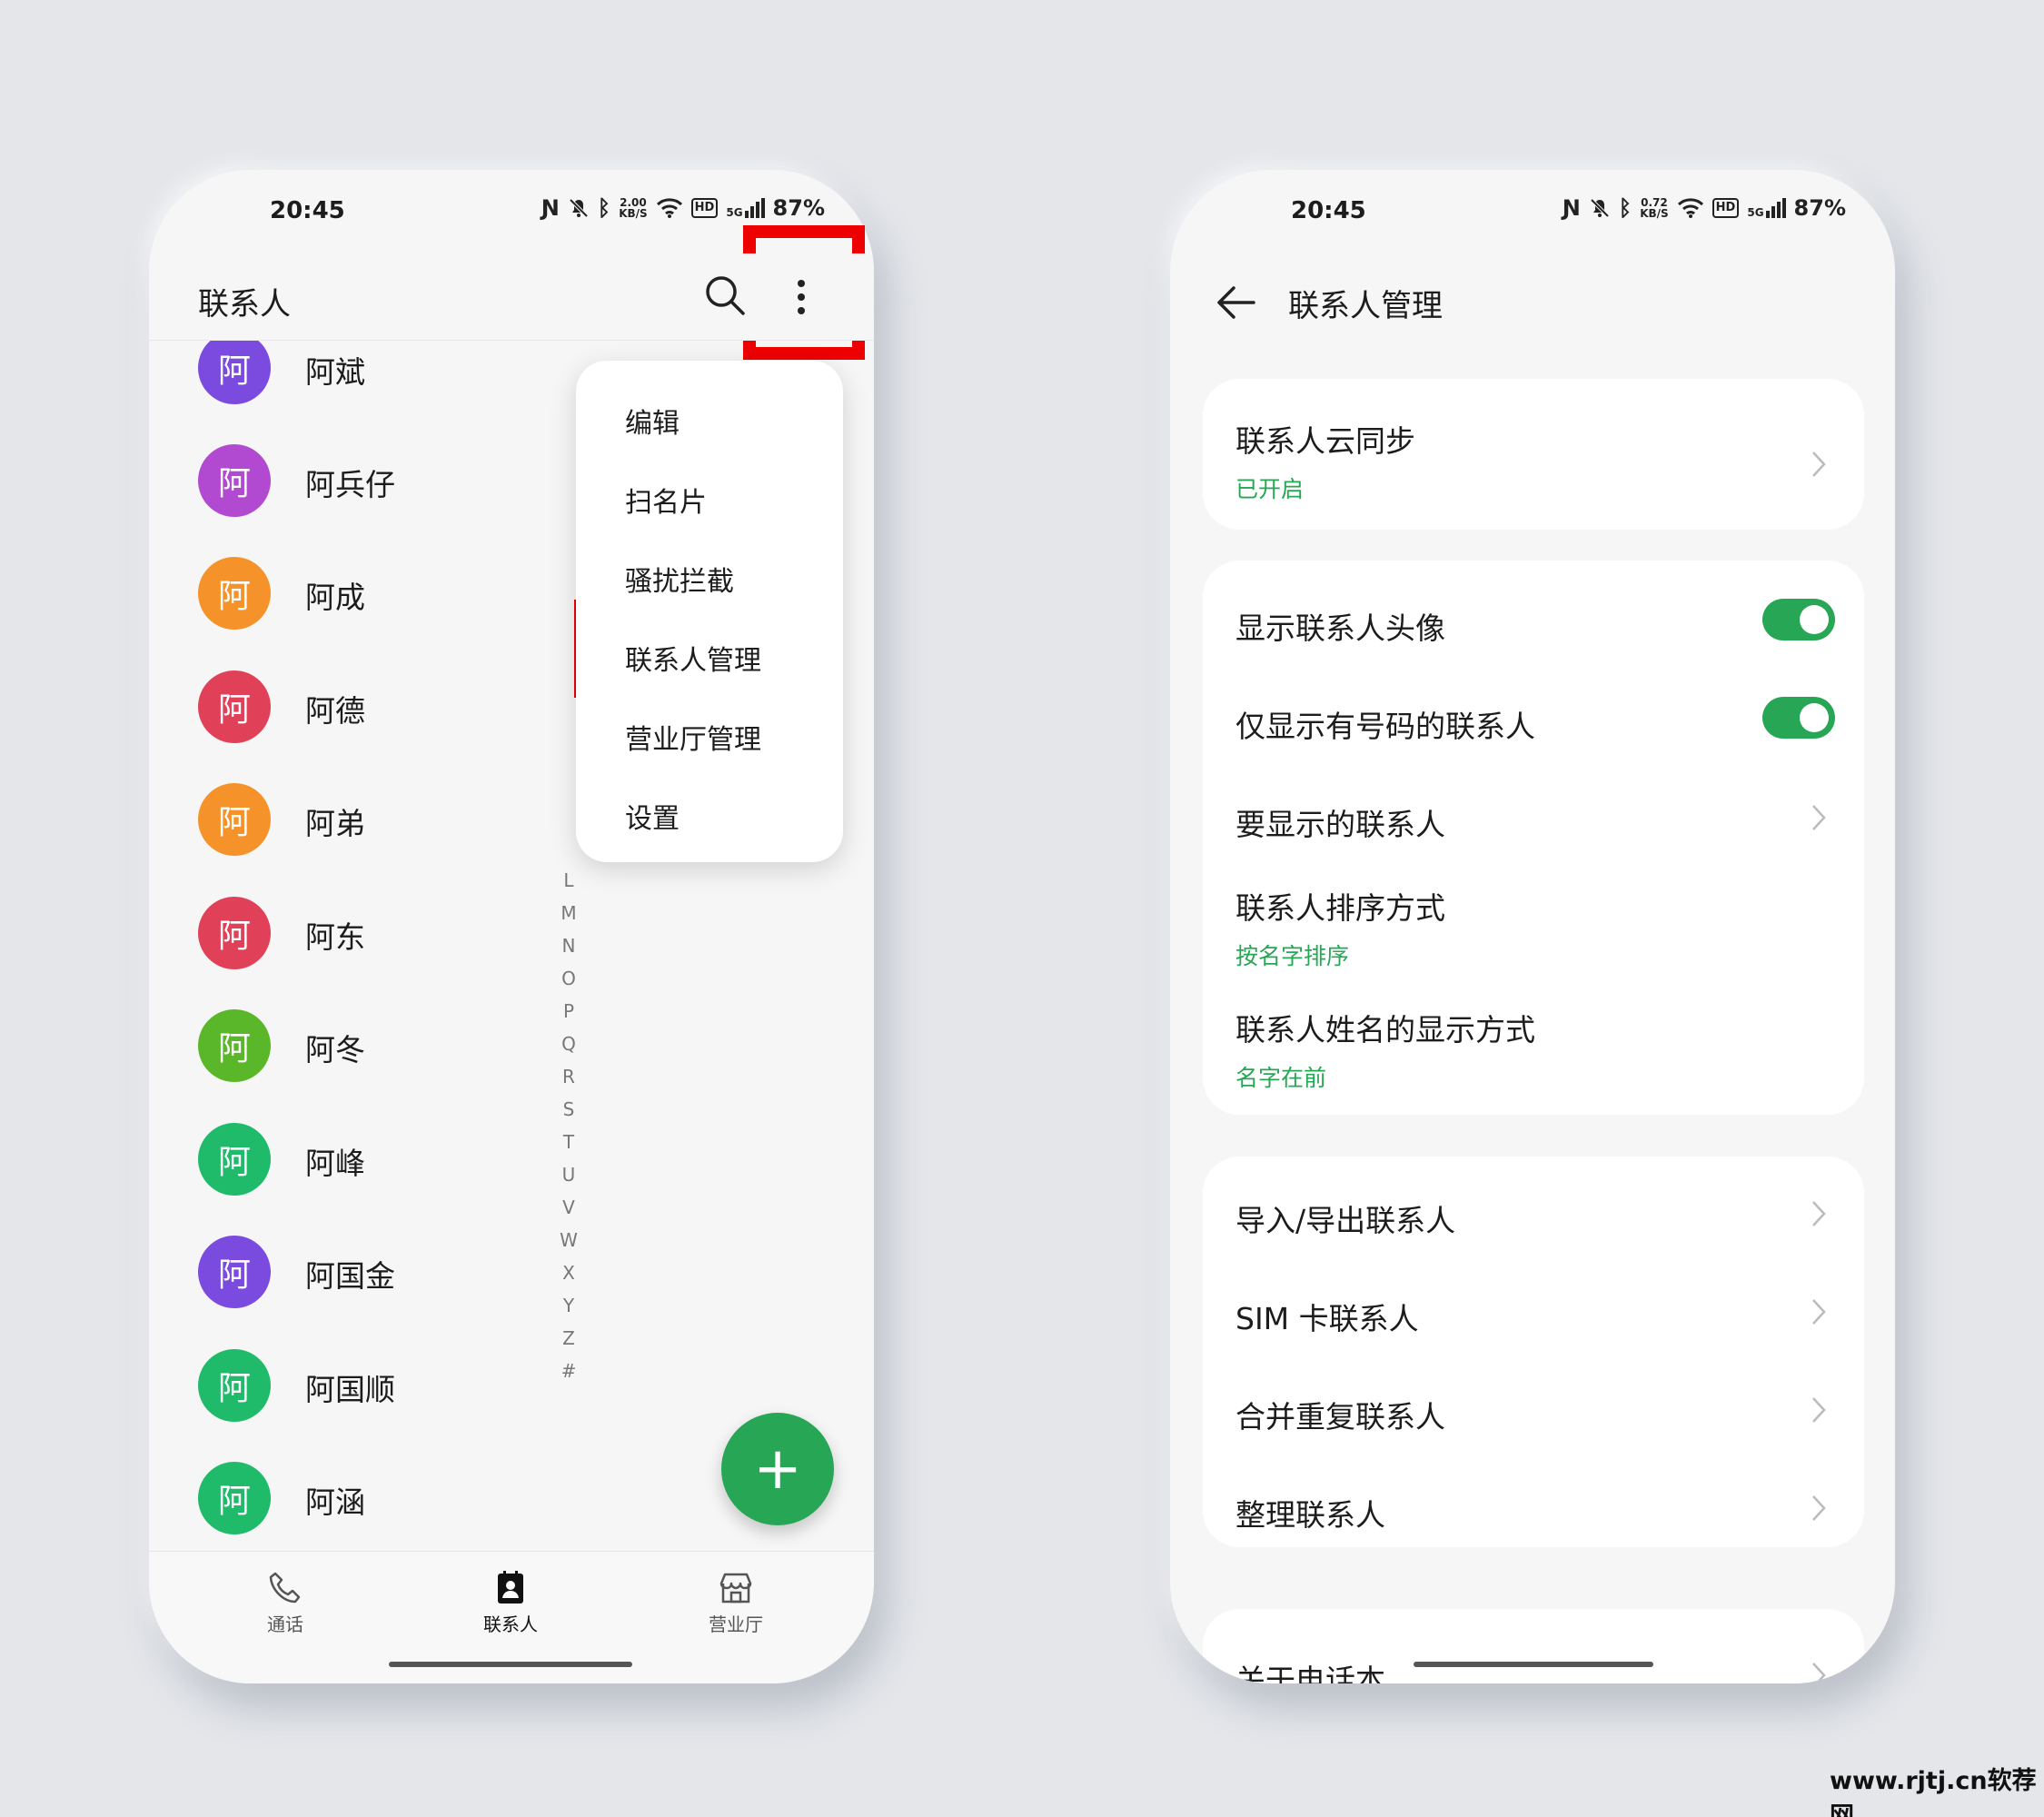  What do you see at coordinates (1340, 1417) in the screenshot?
I see `merge-duplicates-label: 合并重复联系人` at bounding box center [1340, 1417].